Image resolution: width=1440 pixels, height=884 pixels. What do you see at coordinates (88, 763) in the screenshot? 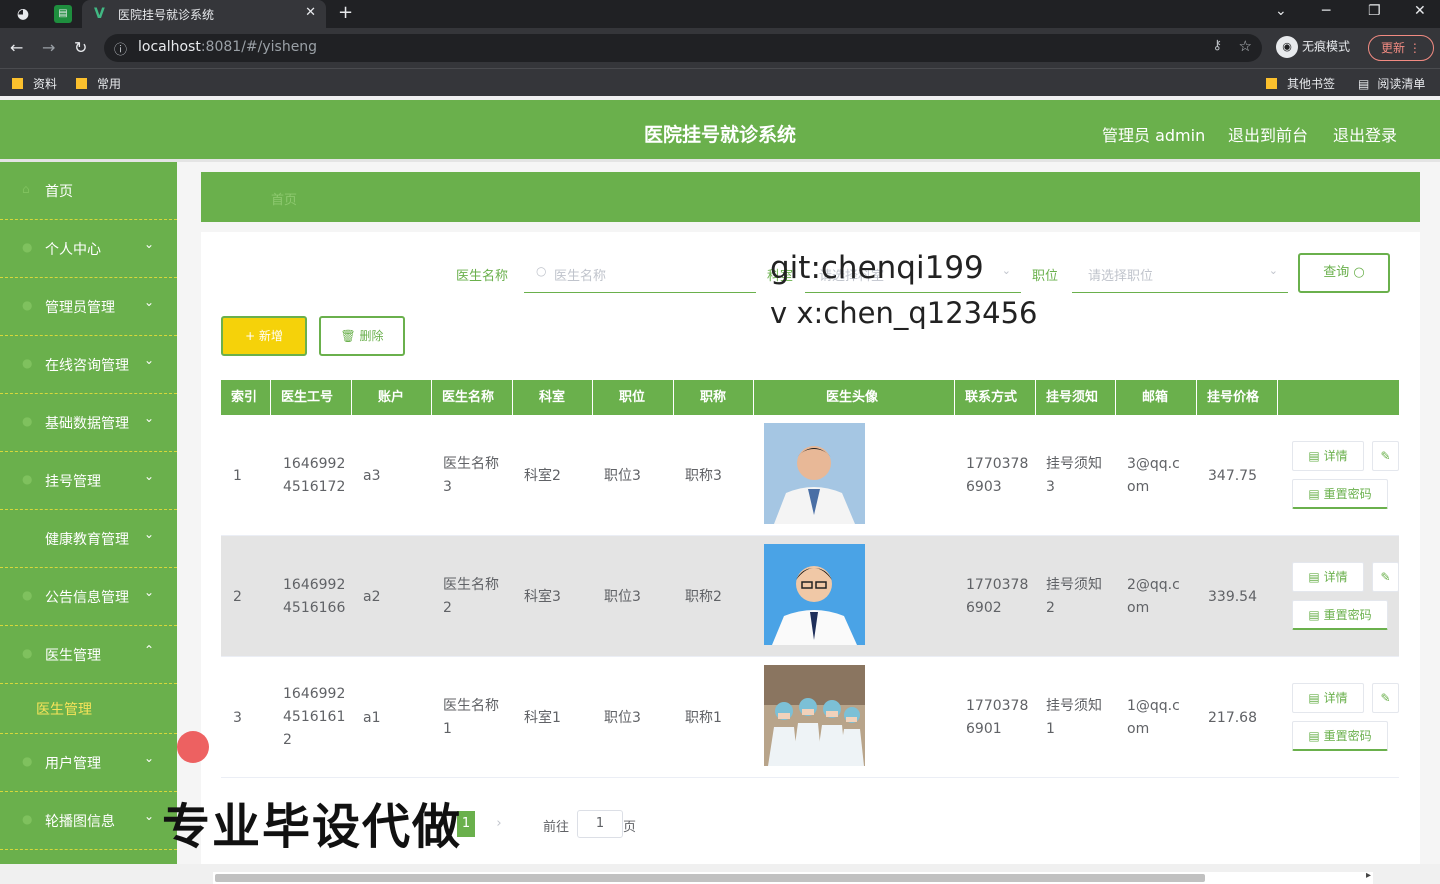
I see `sidebar-item-users: ● 用户管理 ⌄` at bounding box center [88, 763].